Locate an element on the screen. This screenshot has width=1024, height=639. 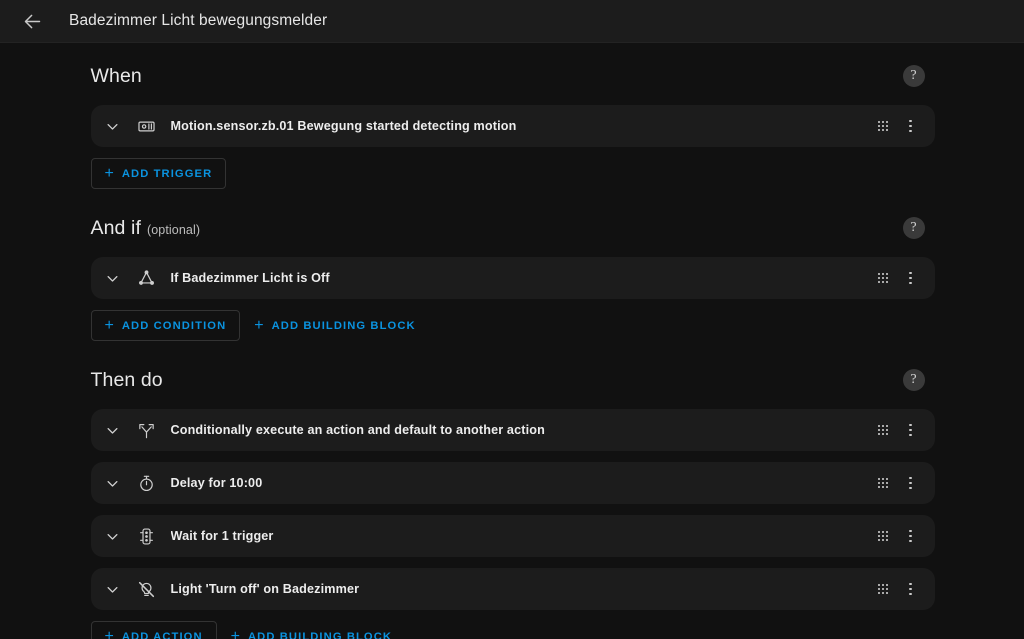
add-condition-button: + ADD CONDITION is located at coordinates (165, 325).